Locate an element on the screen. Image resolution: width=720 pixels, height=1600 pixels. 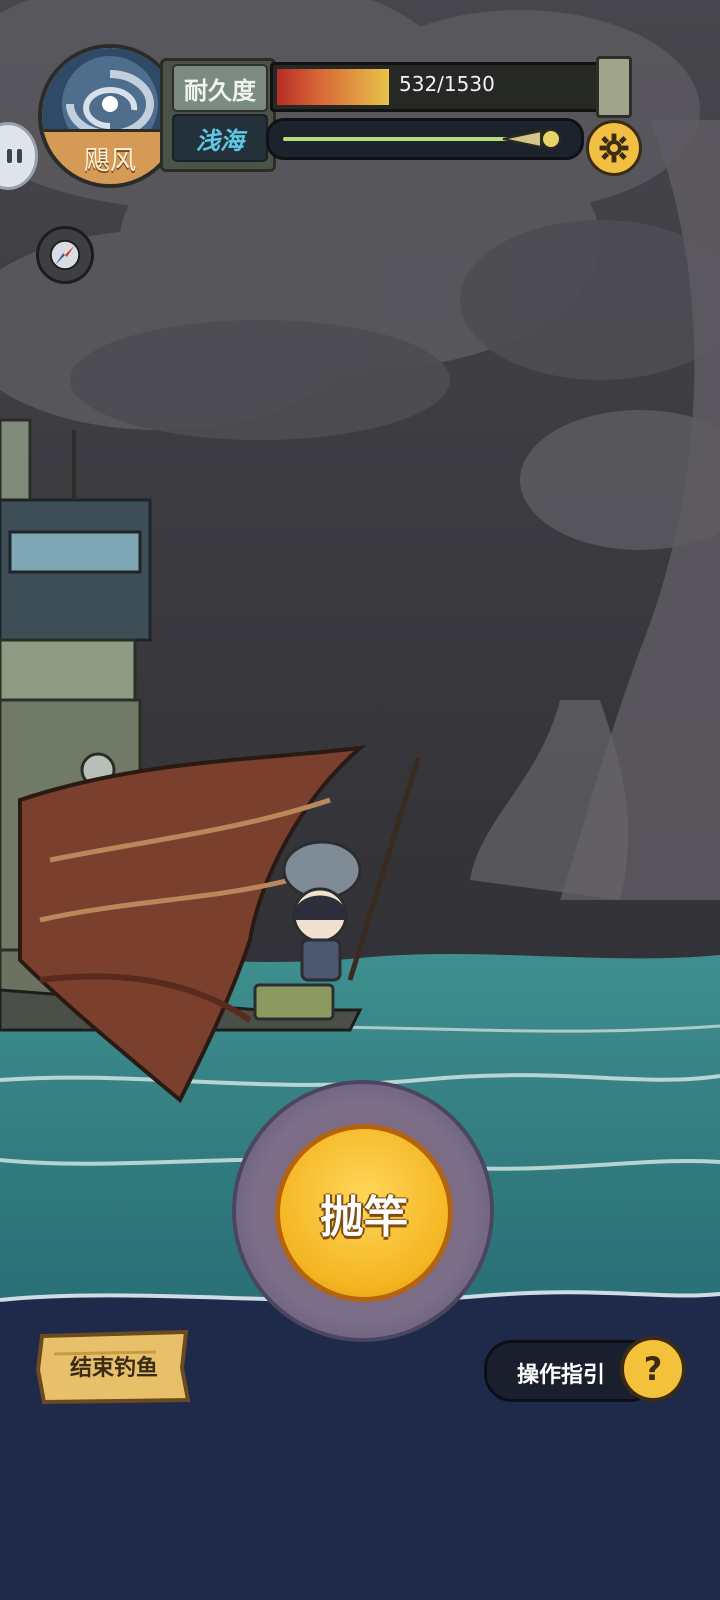
cast-button: 抛竿 is located at coordinates (364, 1213).